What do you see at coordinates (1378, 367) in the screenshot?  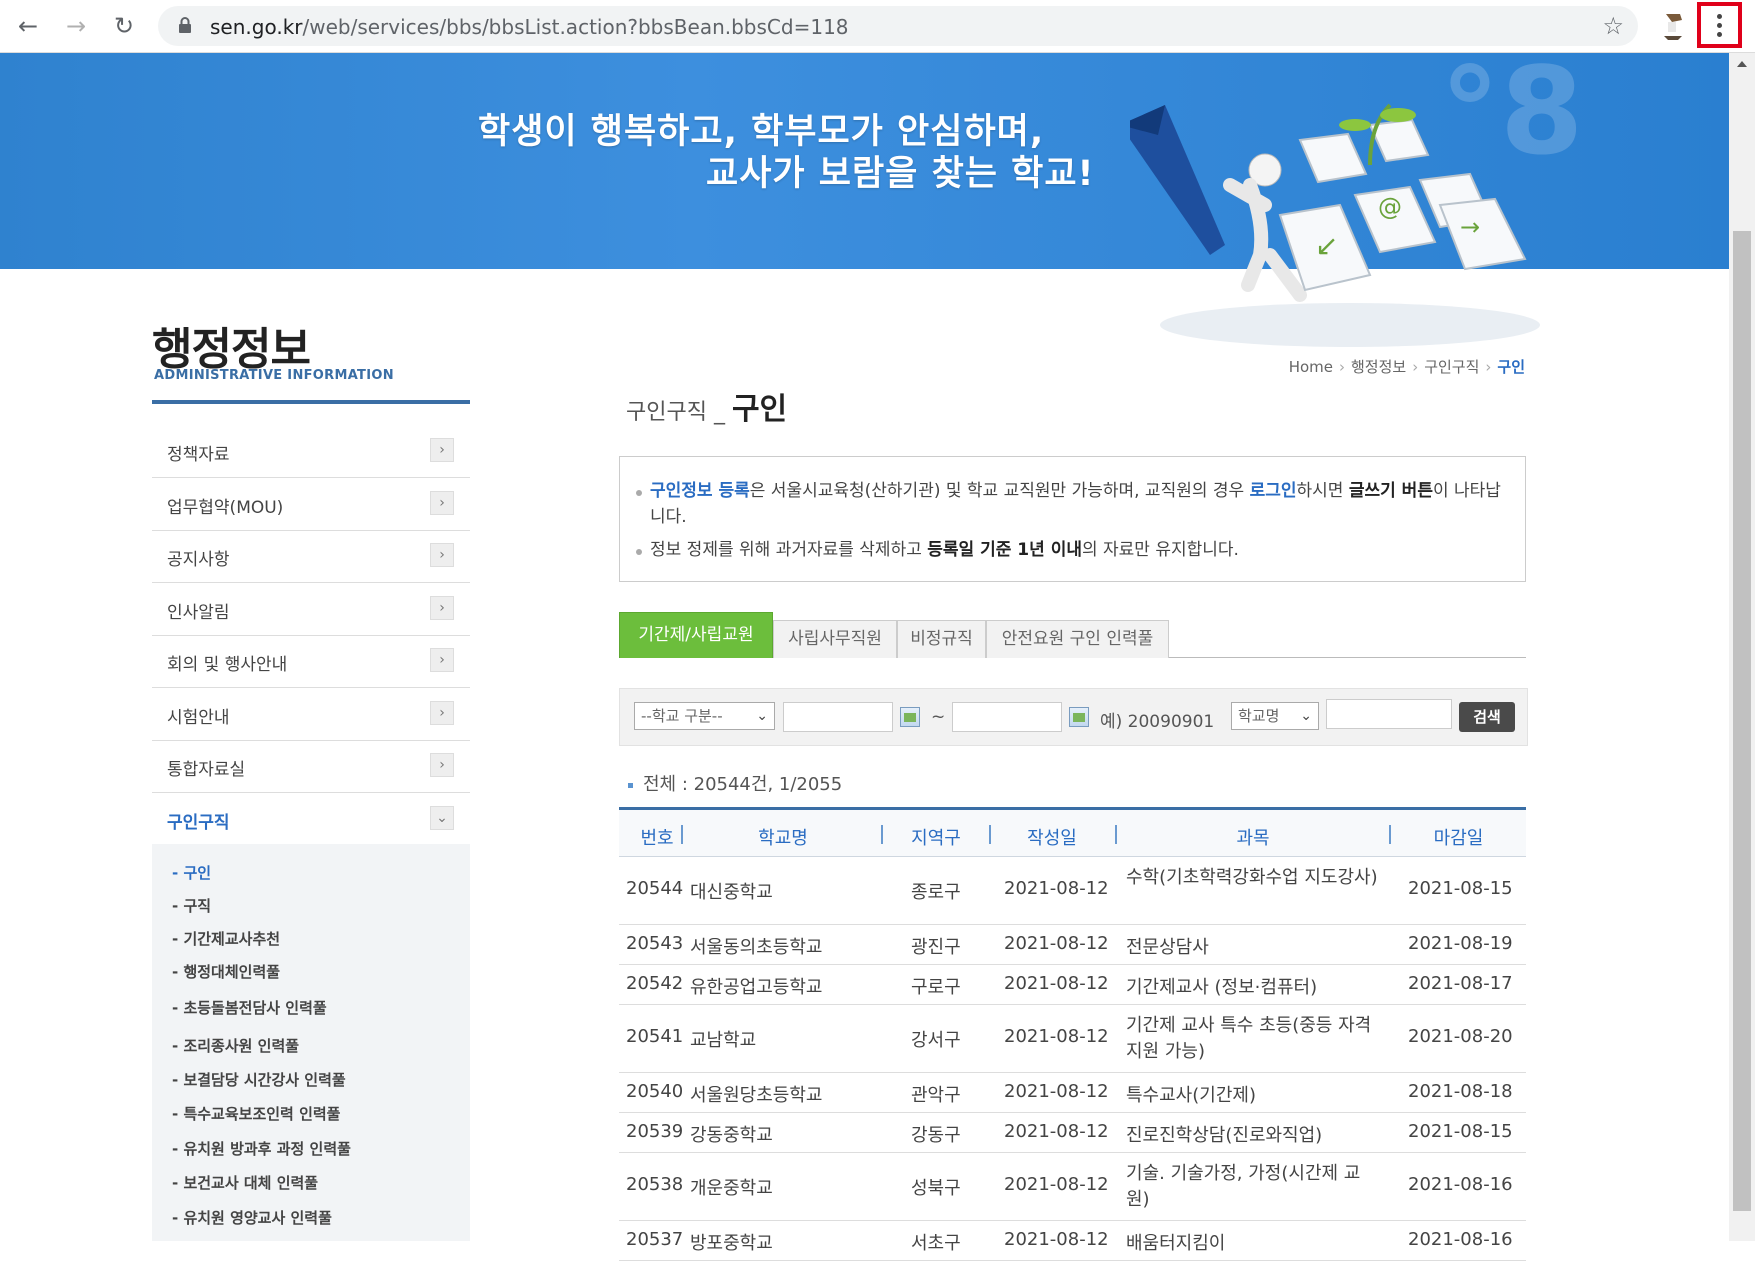 I see `breadcrumb-level1: 행정정보` at bounding box center [1378, 367].